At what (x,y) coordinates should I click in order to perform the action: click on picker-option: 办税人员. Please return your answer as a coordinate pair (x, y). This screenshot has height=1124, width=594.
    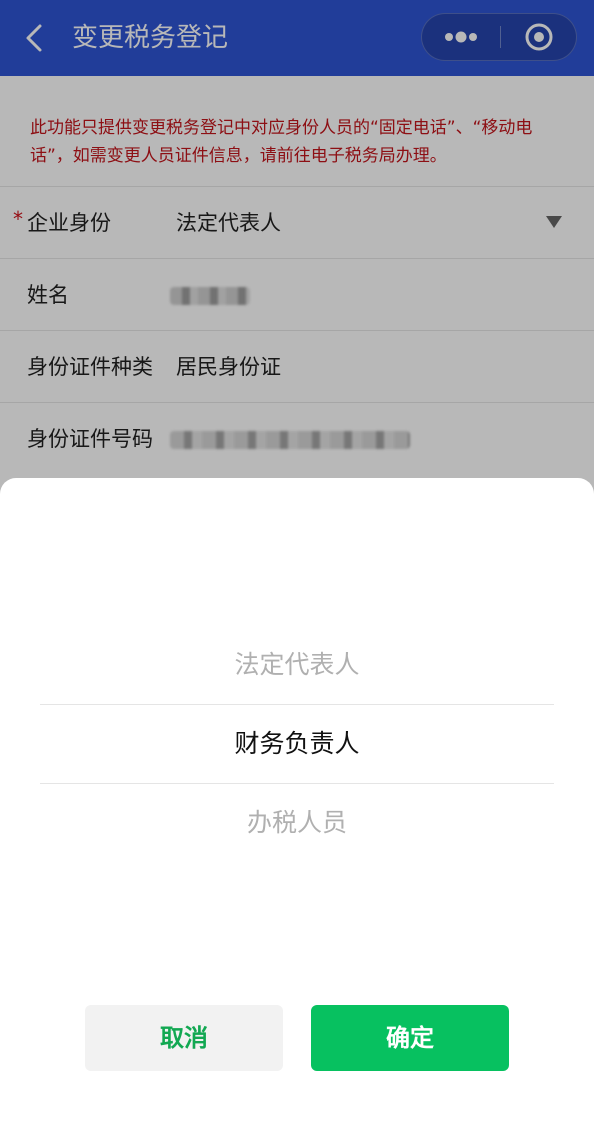
    Looking at the image, I should click on (297, 823).